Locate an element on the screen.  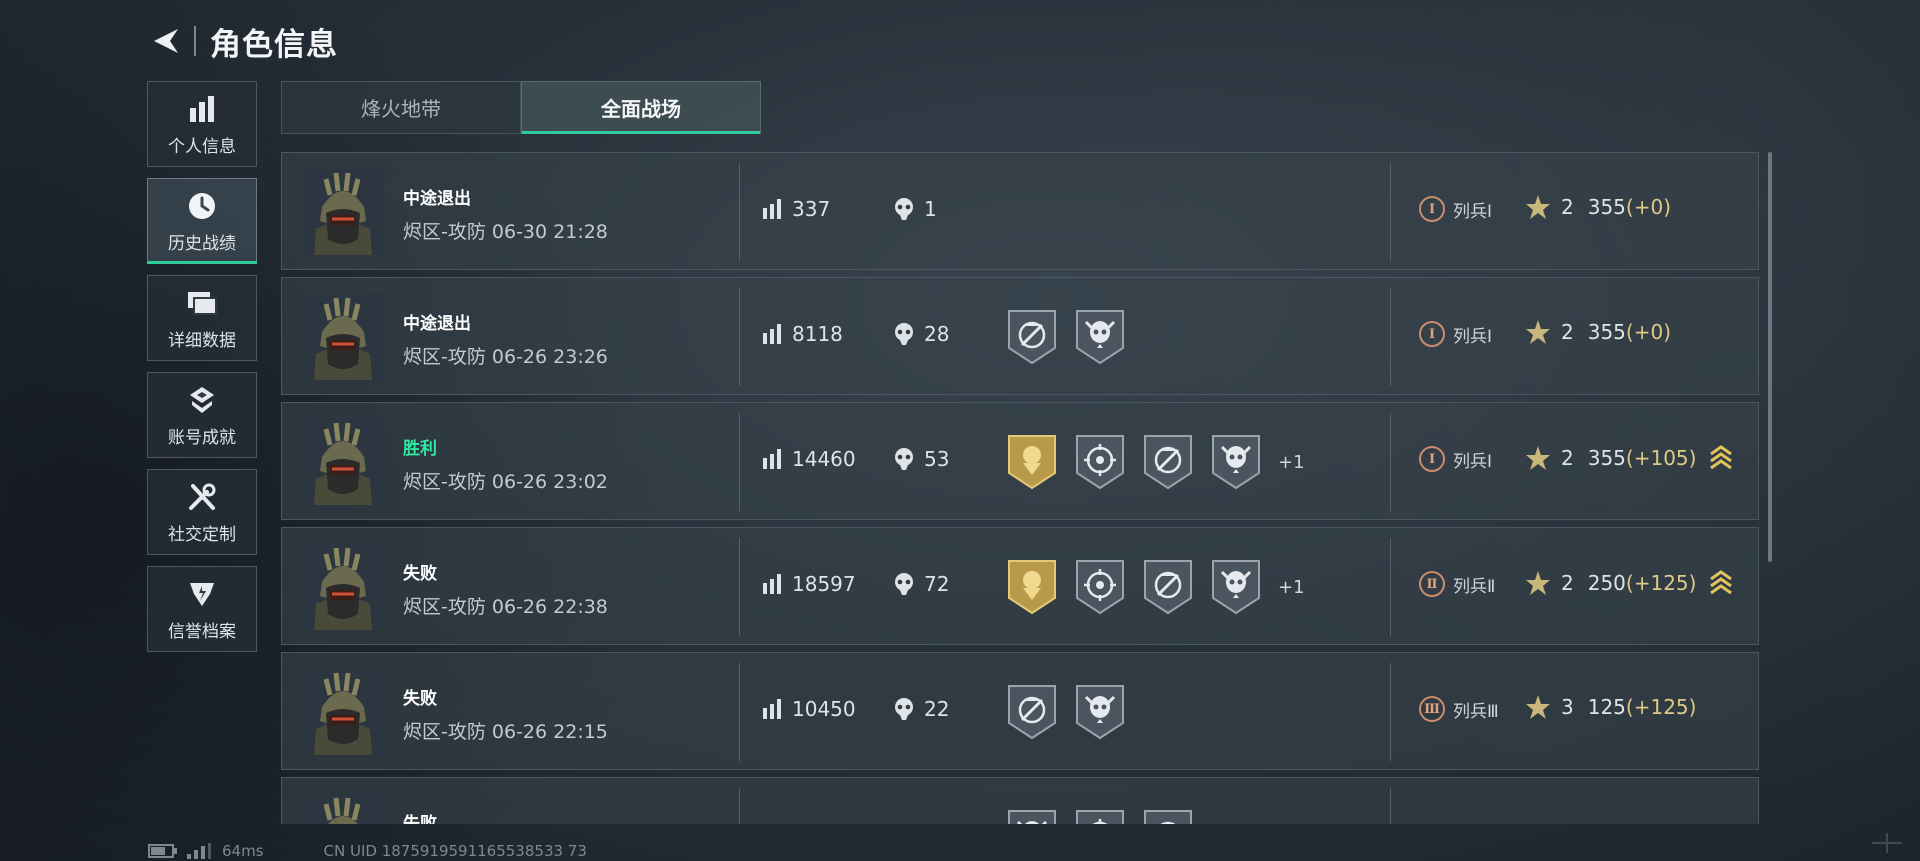
score-value: 8118 is located at coordinates (817, 334).